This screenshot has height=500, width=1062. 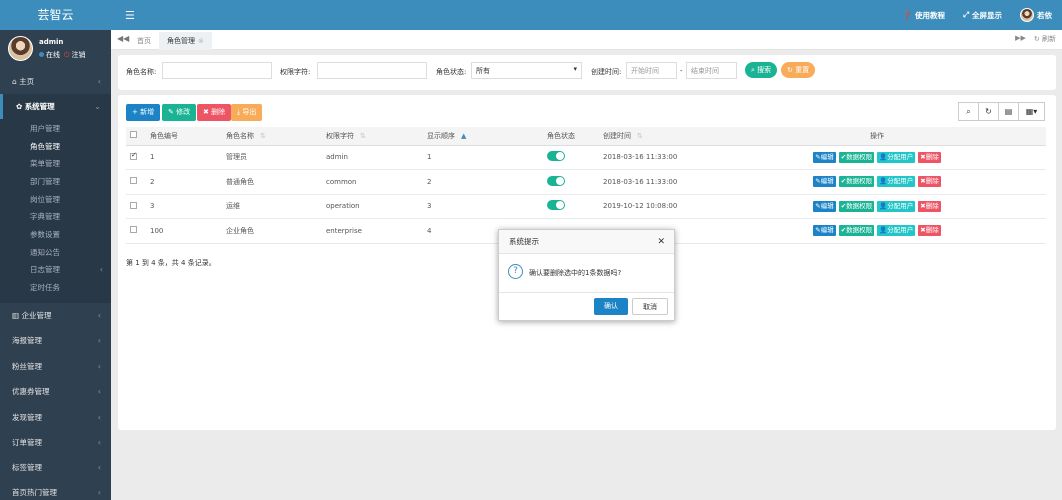 I want to click on op-label: 编辑, so click(x=827, y=230).